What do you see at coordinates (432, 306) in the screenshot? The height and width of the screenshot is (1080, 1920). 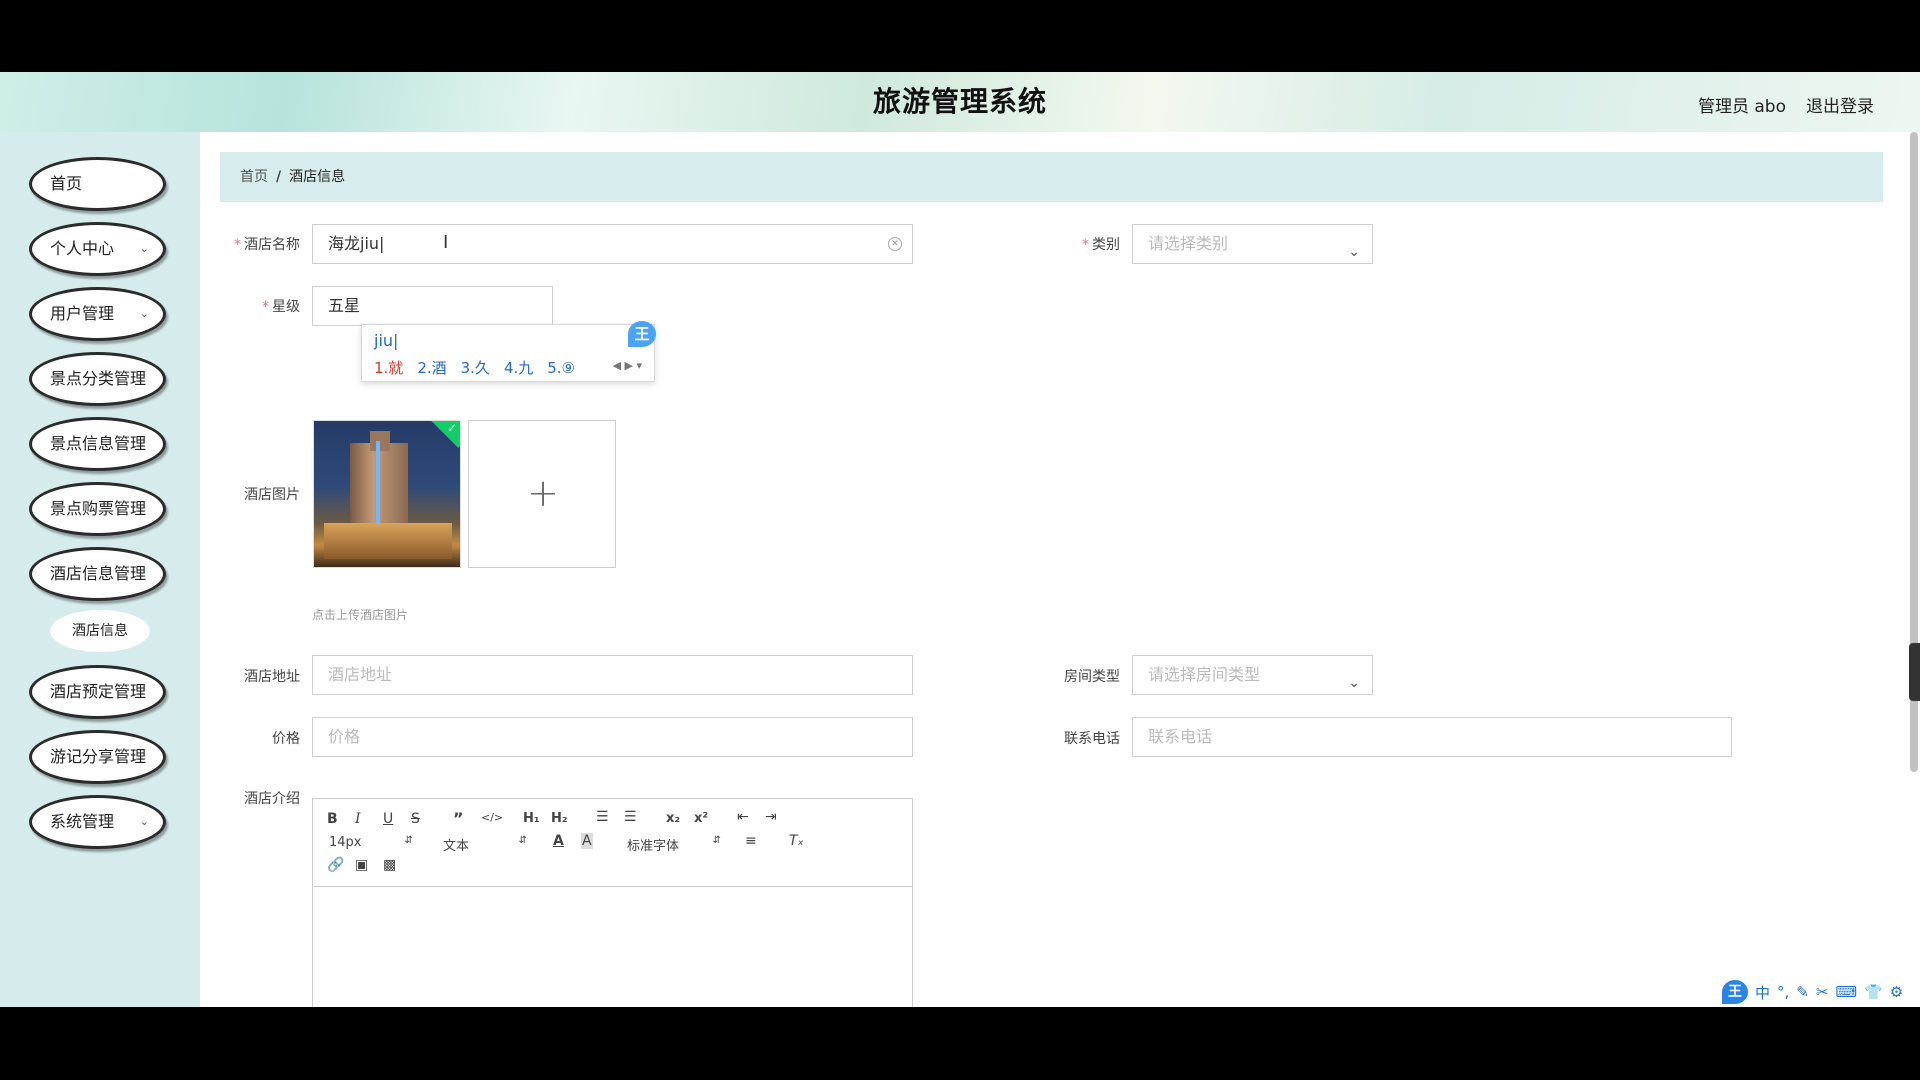 I see `star-select: 五星` at bounding box center [432, 306].